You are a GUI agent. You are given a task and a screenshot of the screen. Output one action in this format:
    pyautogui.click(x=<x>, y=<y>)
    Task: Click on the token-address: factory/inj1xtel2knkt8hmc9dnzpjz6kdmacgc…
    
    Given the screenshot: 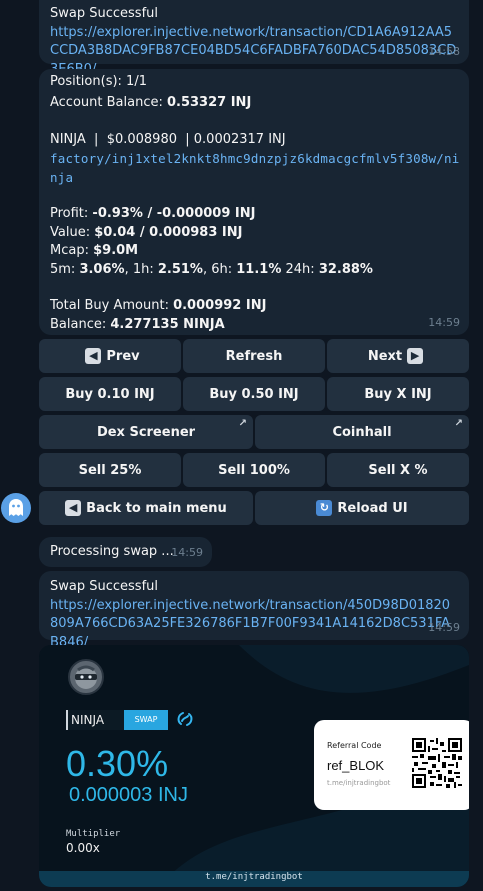 What is the action you would take?
    pyautogui.click(x=256, y=168)
    